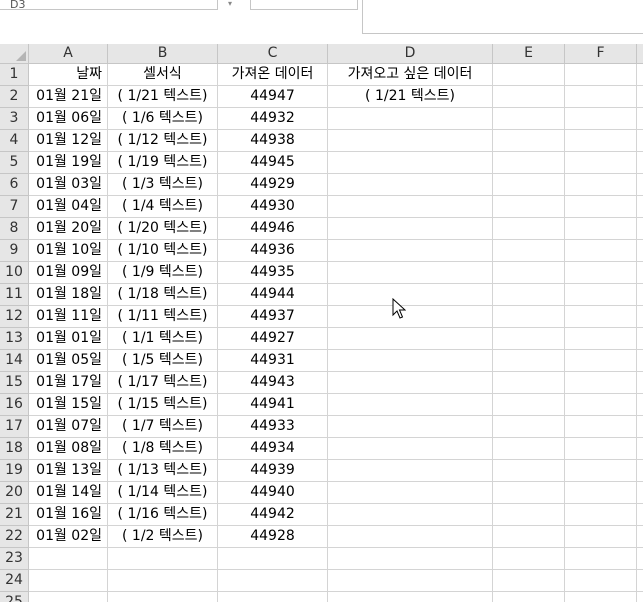 The height and width of the screenshot is (602, 643). Describe the element at coordinates (273, 339) in the screenshot. I see `cell-c13: 44927` at that location.